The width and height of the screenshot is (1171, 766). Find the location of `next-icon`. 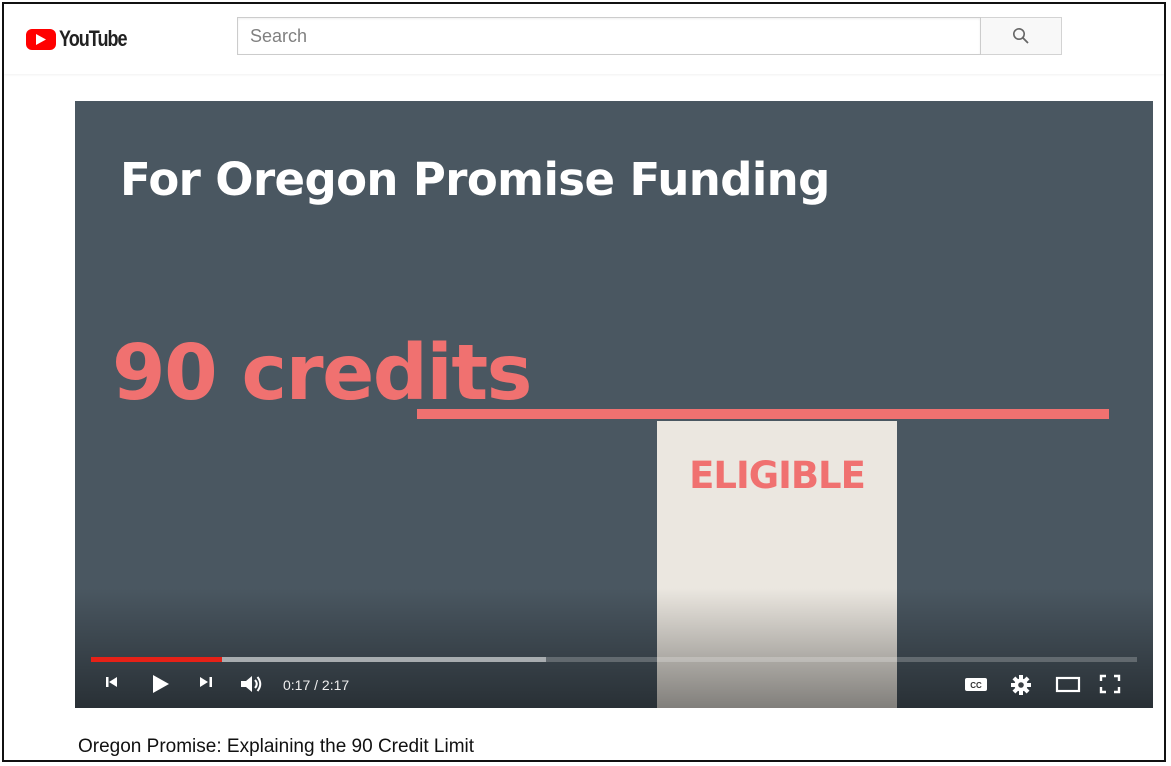

next-icon is located at coordinates (206, 682).